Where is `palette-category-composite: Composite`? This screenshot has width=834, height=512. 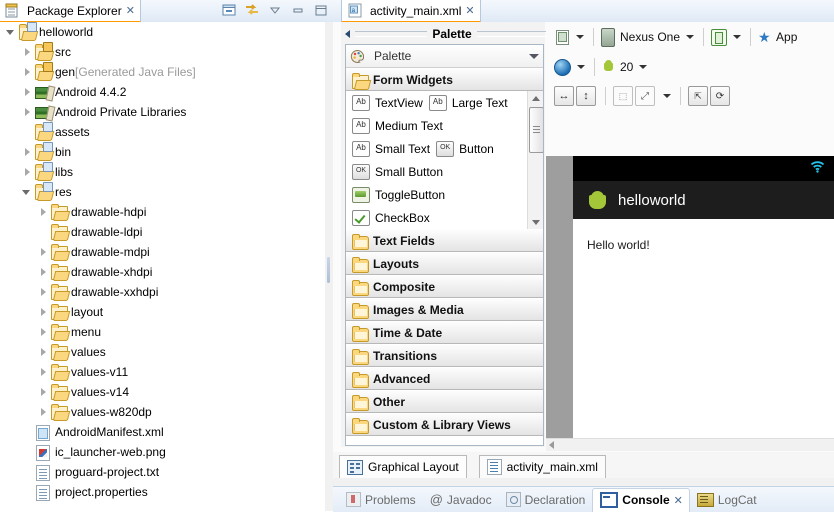 palette-category-composite: Composite is located at coordinates (444, 286).